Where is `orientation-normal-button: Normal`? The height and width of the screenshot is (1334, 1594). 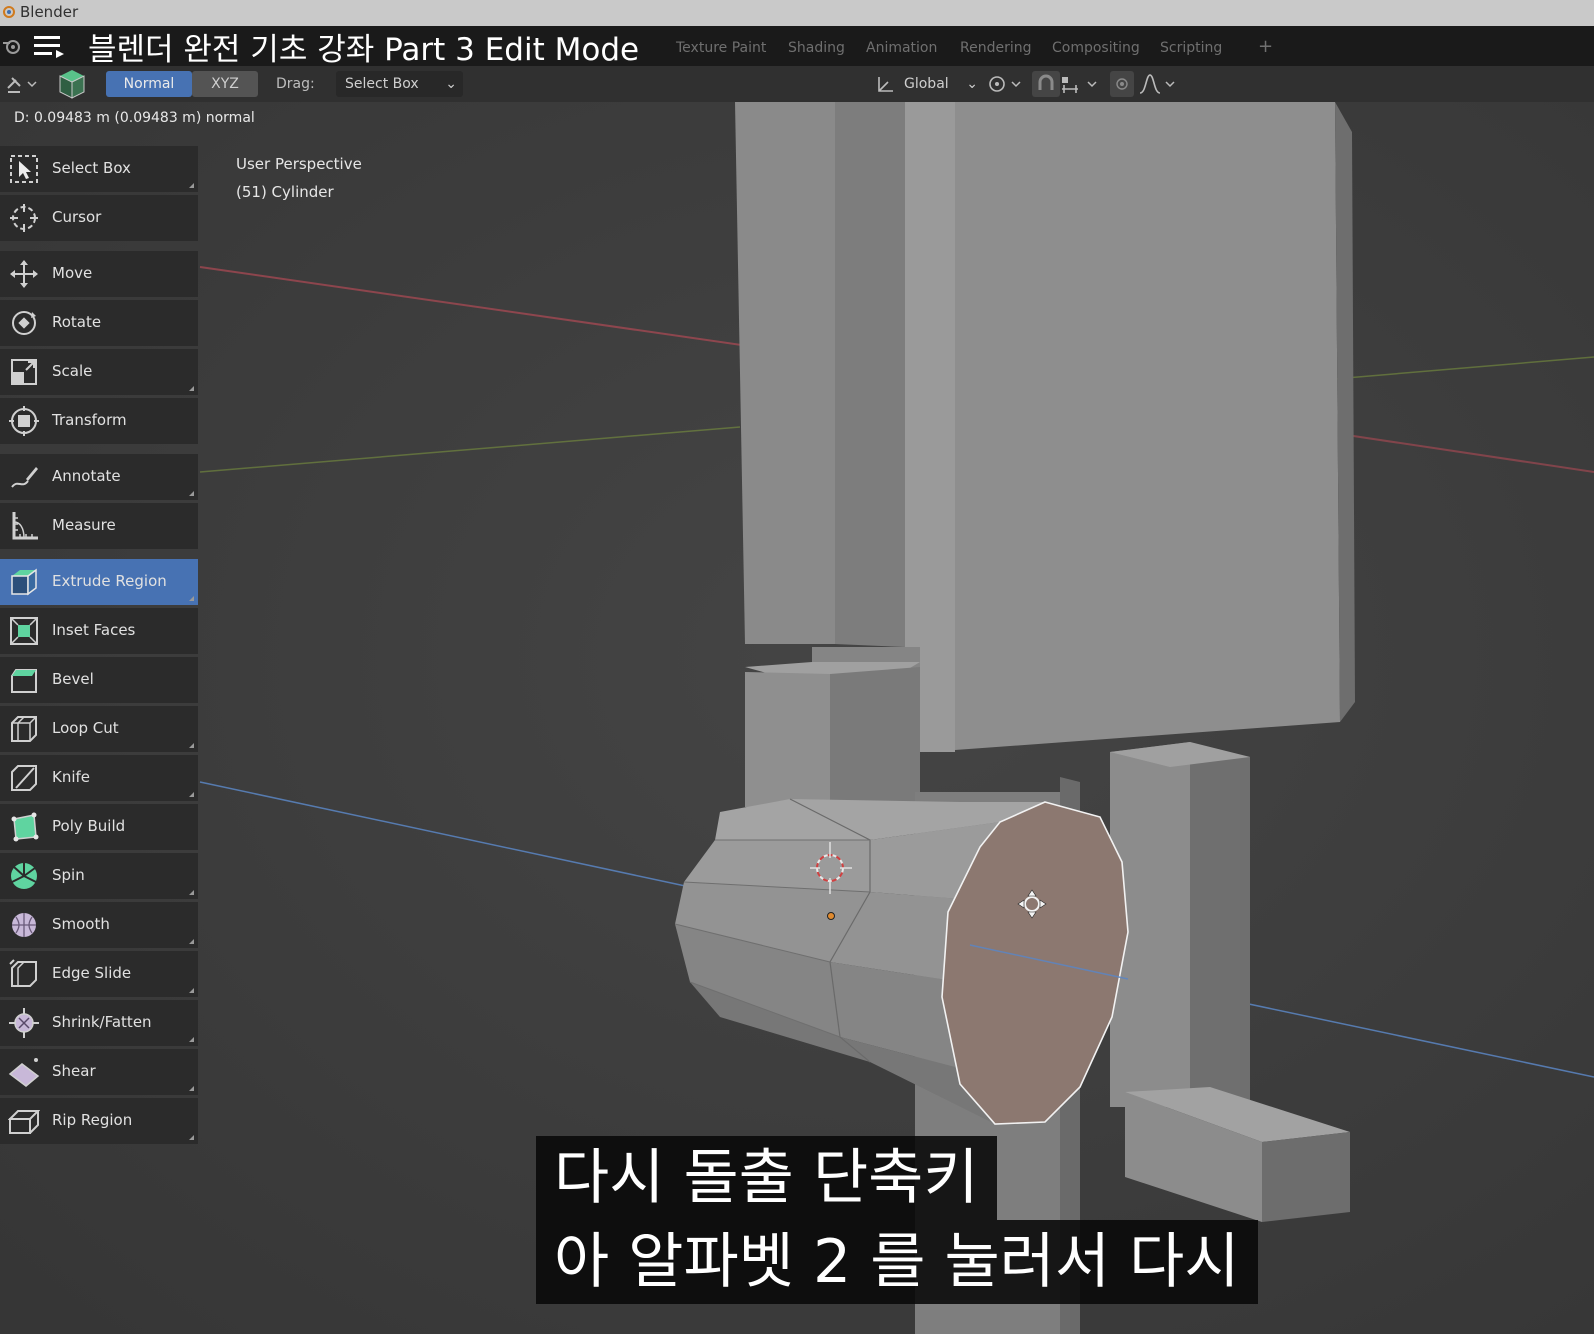
orientation-normal-button: Normal is located at coordinates (149, 84).